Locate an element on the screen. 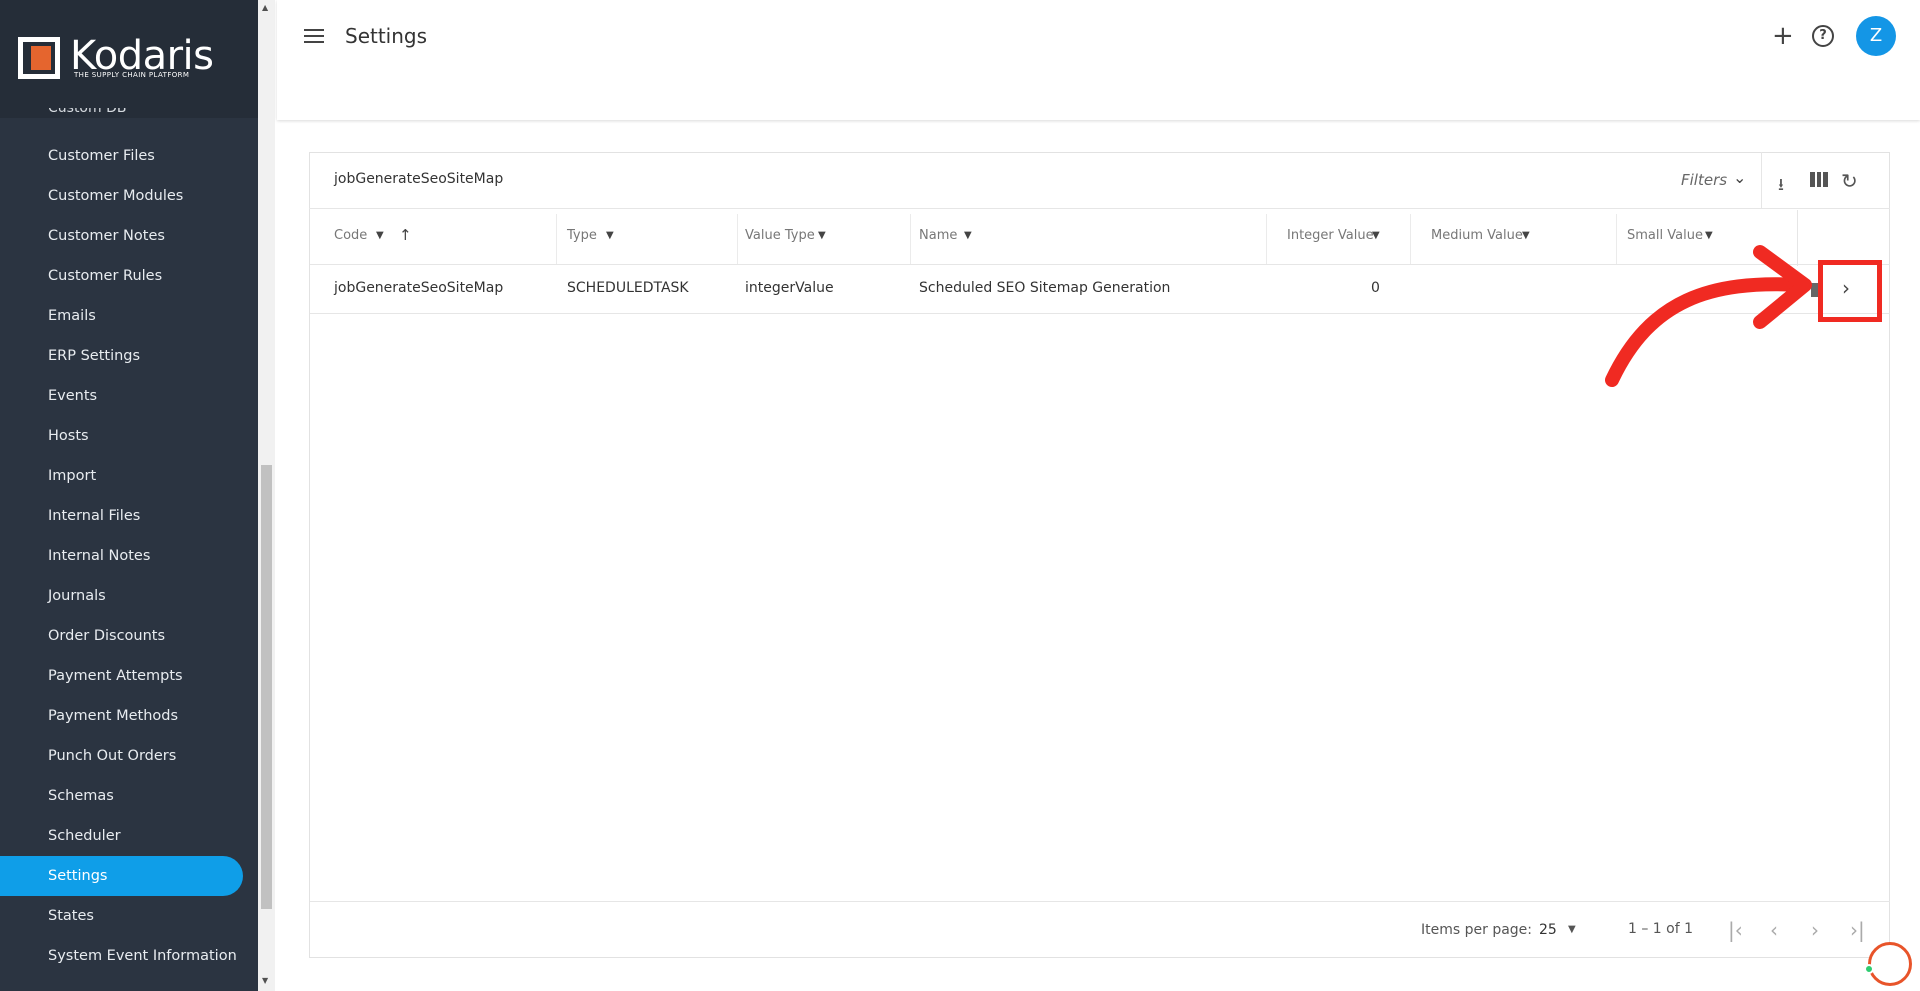  header-divider is located at coordinates (1761, 180).